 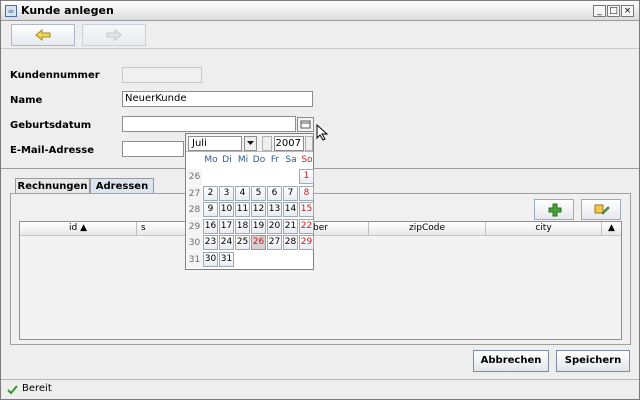 I want to click on day-button: 10, so click(x=226, y=209).